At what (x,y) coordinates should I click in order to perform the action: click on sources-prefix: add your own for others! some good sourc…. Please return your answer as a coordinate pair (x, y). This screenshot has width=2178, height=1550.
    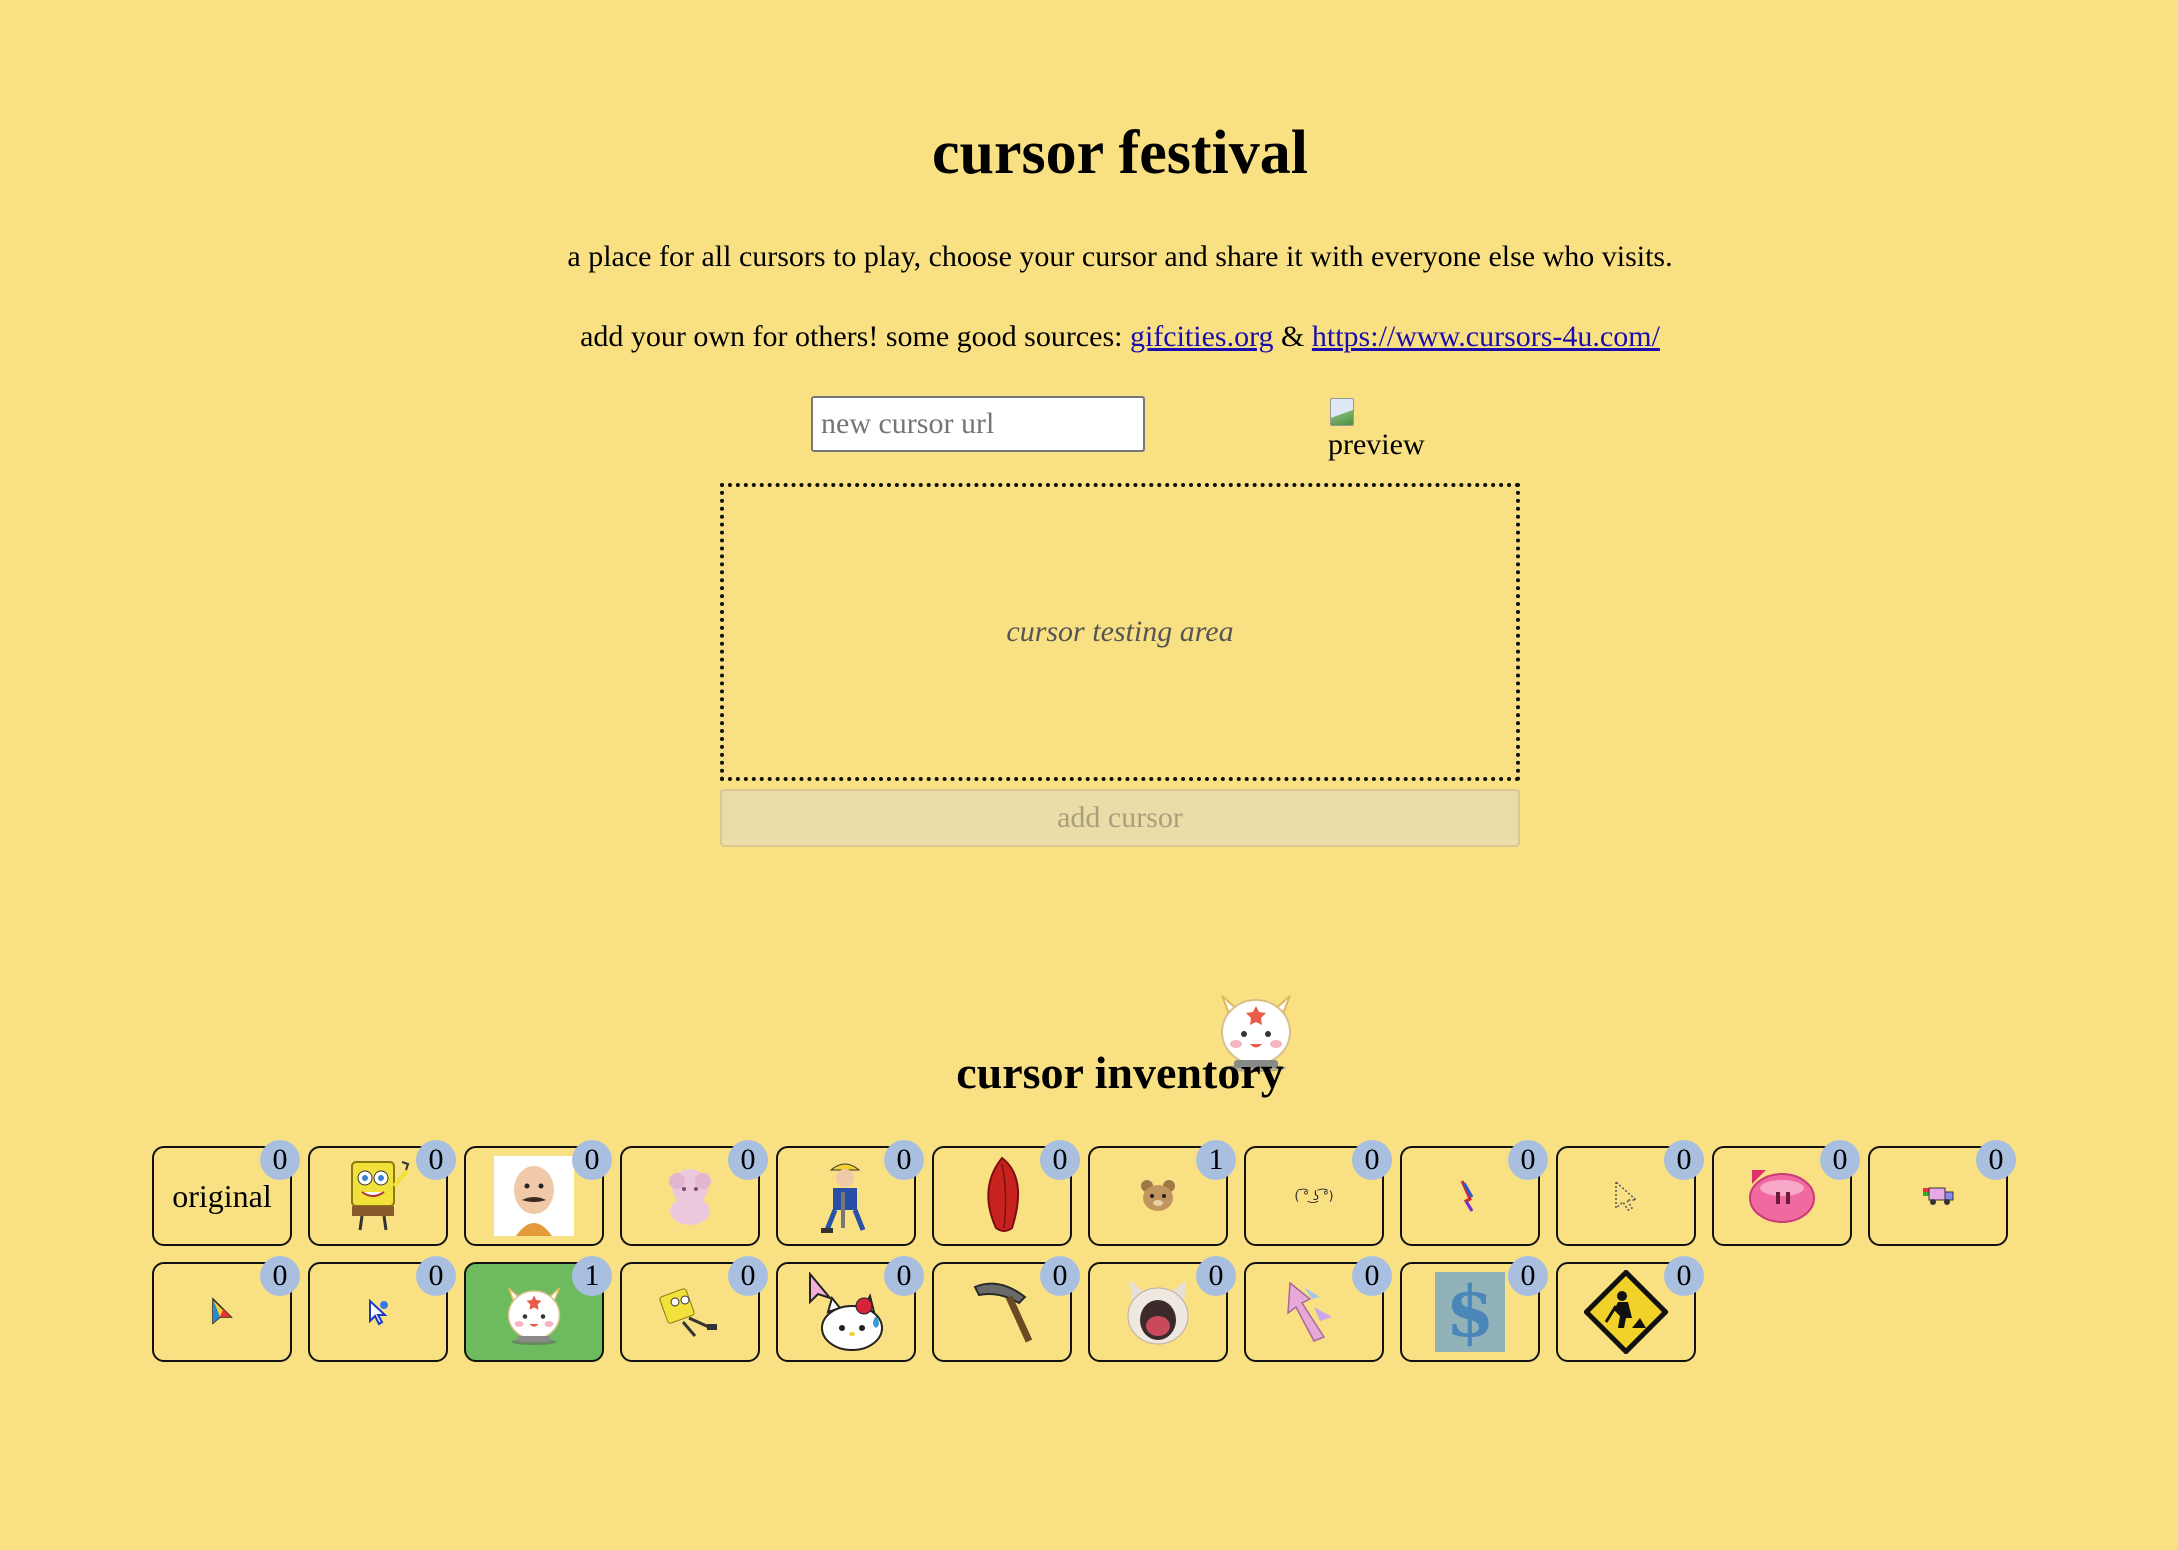
    Looking at the image, I should click on (855, 336).